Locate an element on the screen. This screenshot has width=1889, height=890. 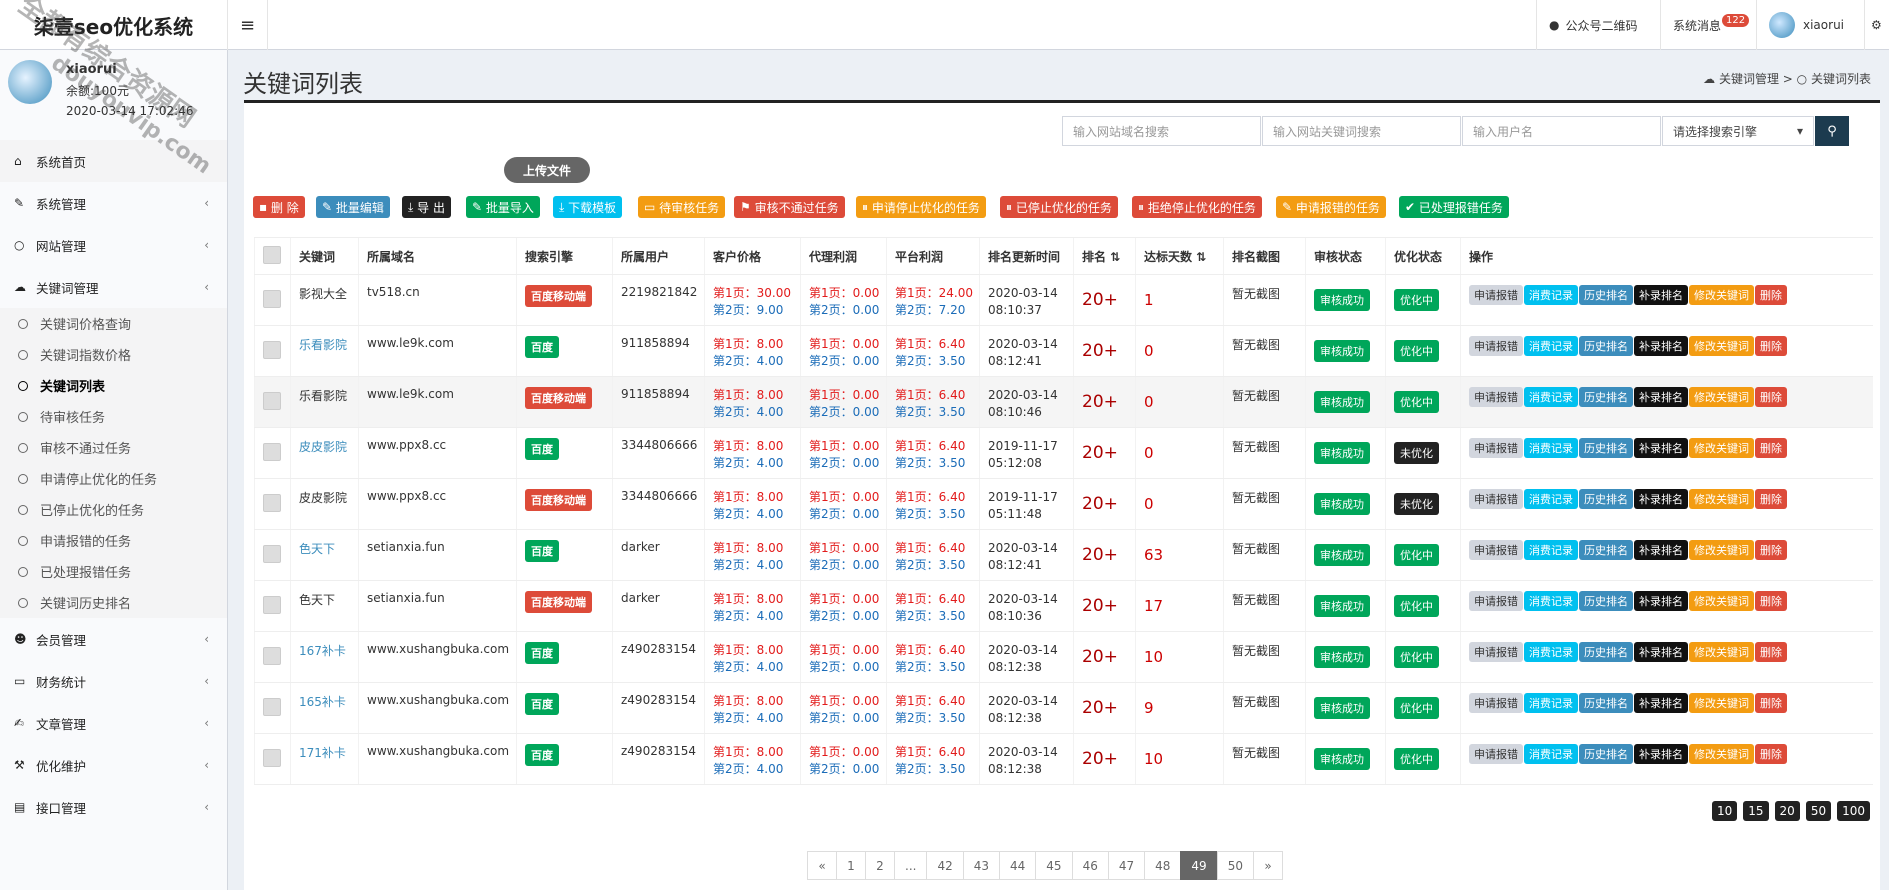
submenu-item: 关键词历史排名 is located at coordinates (113, 602).